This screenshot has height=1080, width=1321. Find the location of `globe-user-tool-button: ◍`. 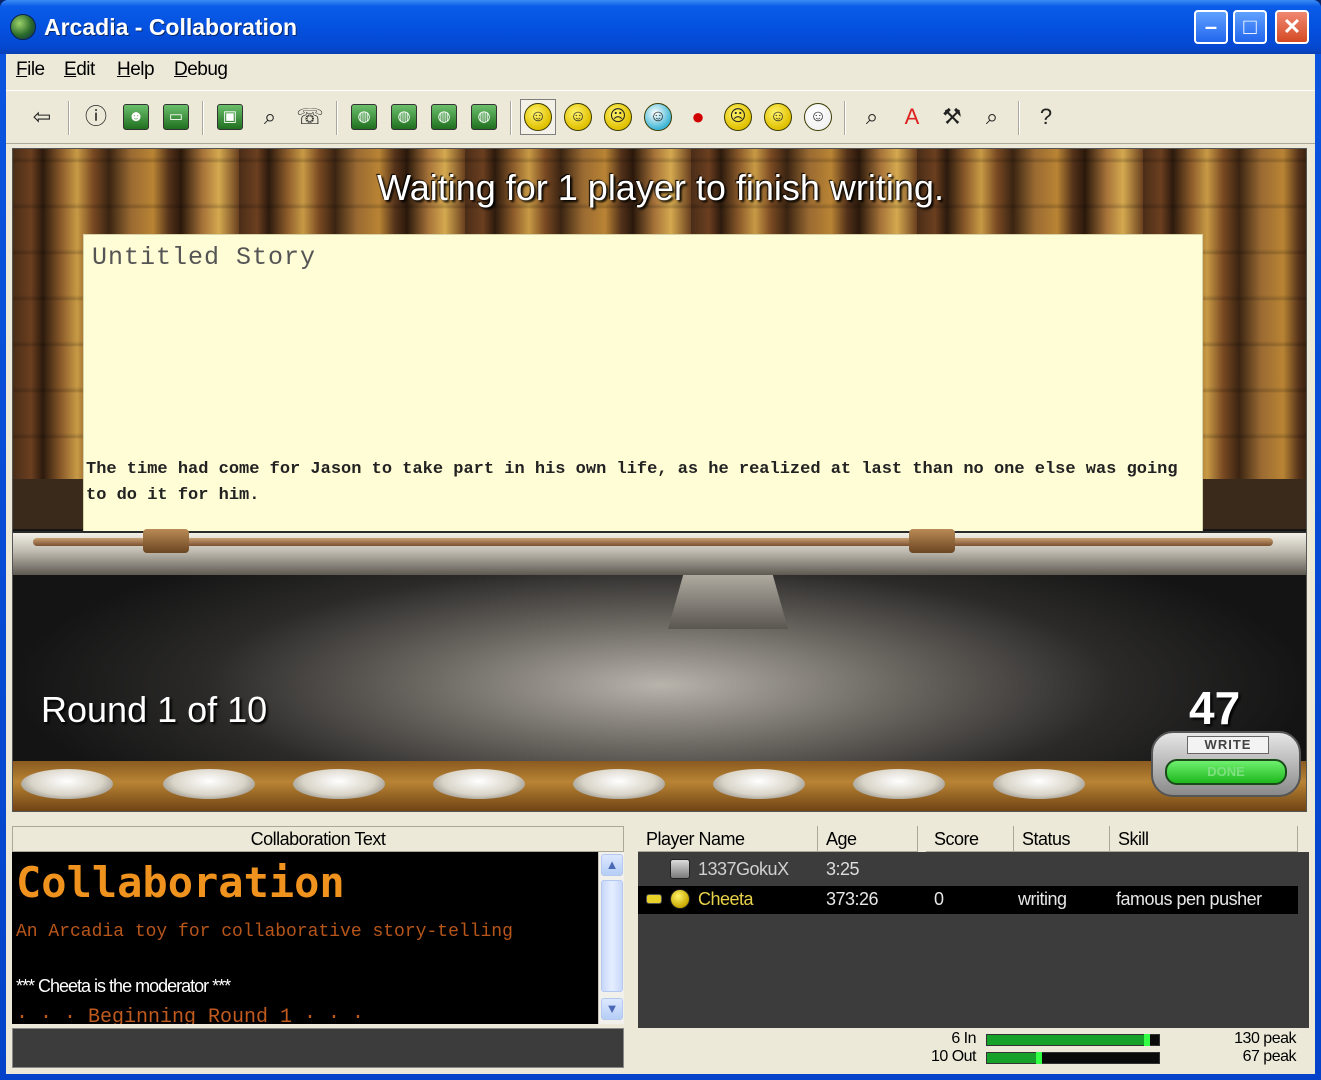

globe-user-tool-button: ◍ is located at coordinates (444, 117).